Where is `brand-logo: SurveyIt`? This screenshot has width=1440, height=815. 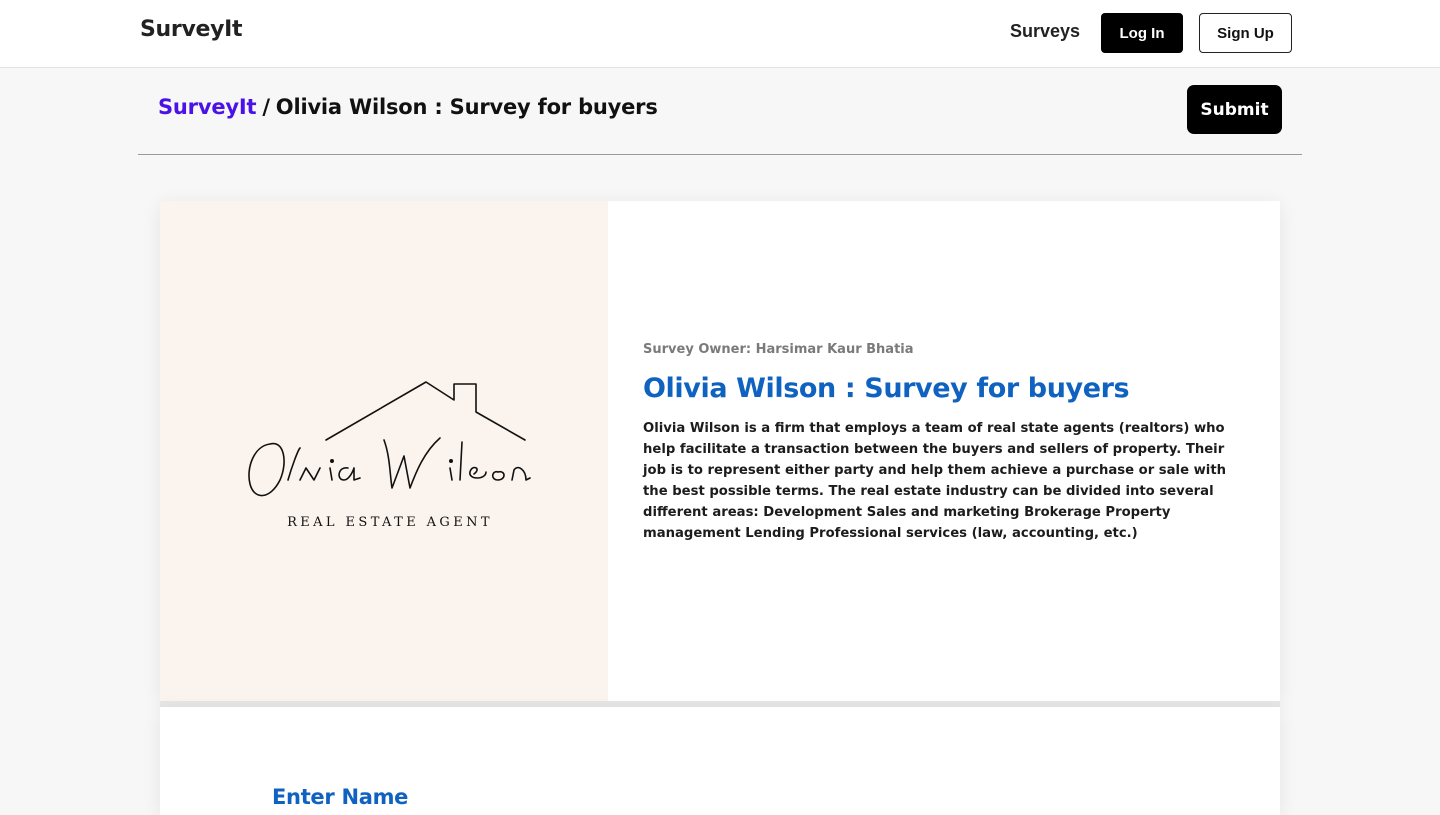
brand-logo: SurveyIt is located at coordinates (191, 29).